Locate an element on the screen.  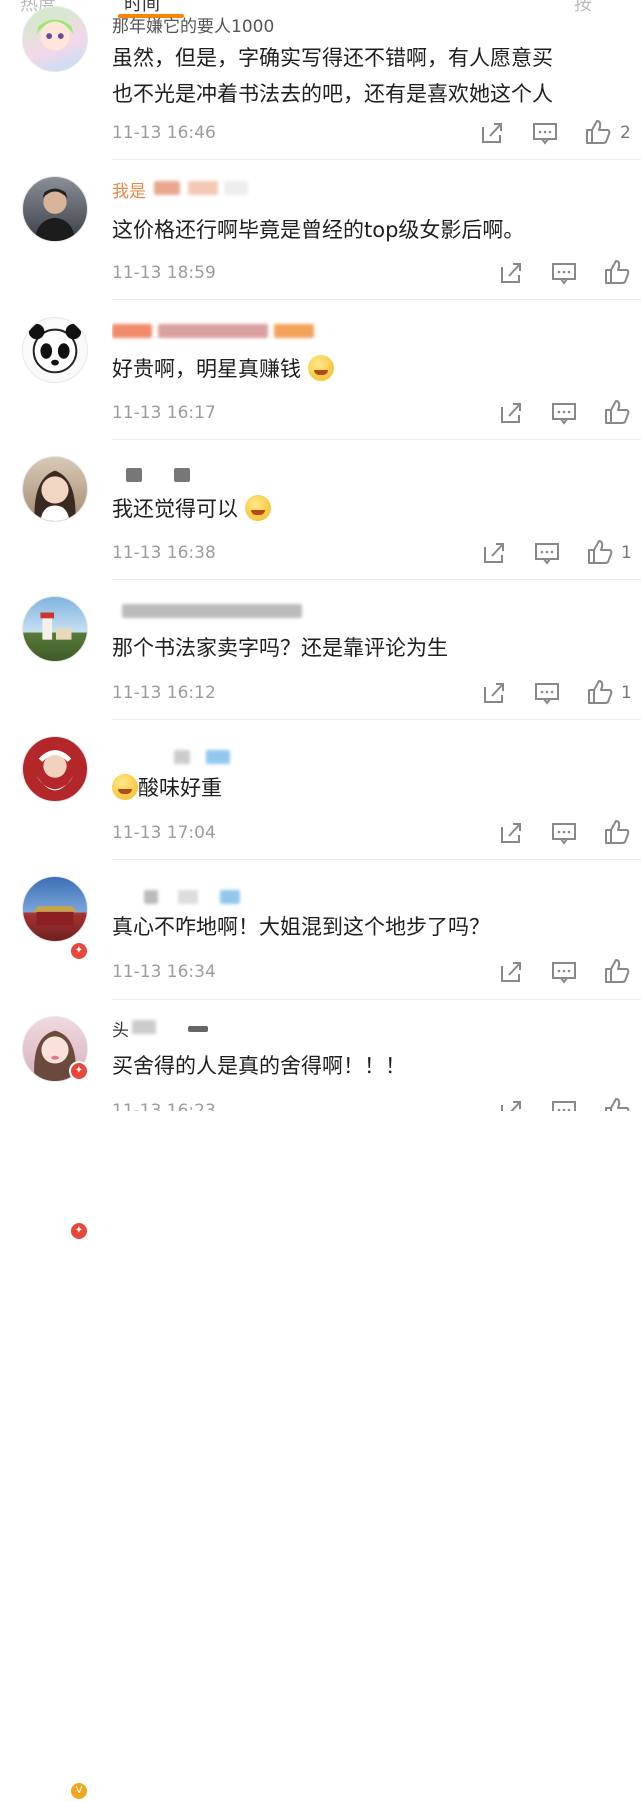
comment-item: 我是 这价格还行啊毕竟是曾经的top级女影后啊。 11-13 18:59 is located at coordinates (320, 230).